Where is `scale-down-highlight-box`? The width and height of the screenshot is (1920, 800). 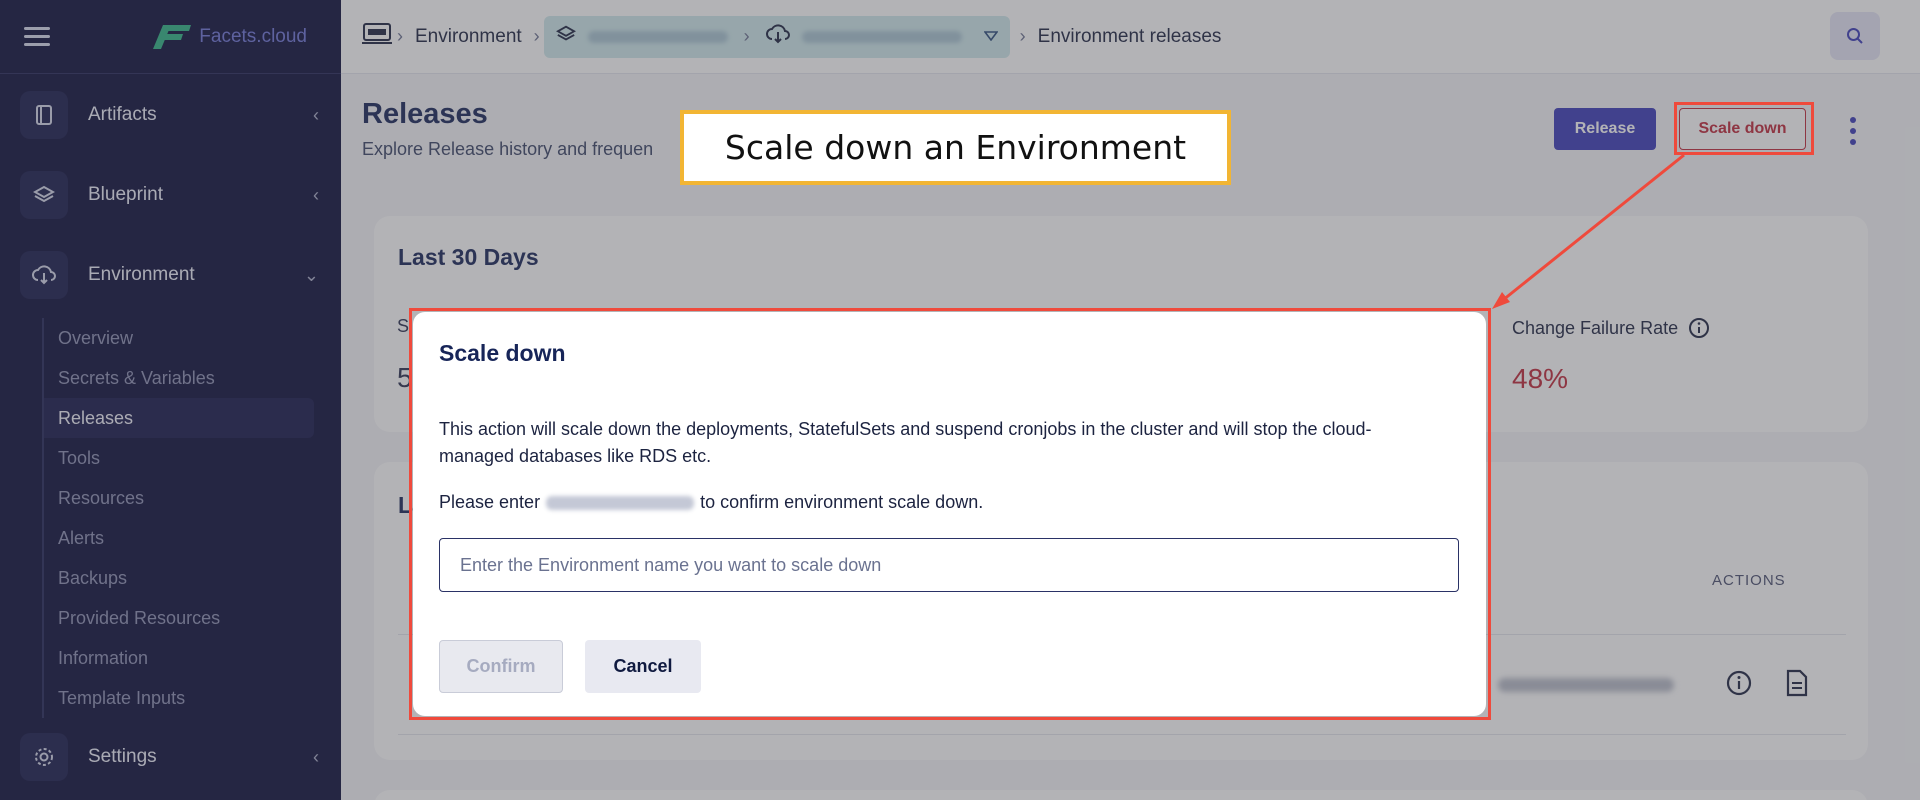 scale-down-highlight-box is located at coordinates (1744, 128).